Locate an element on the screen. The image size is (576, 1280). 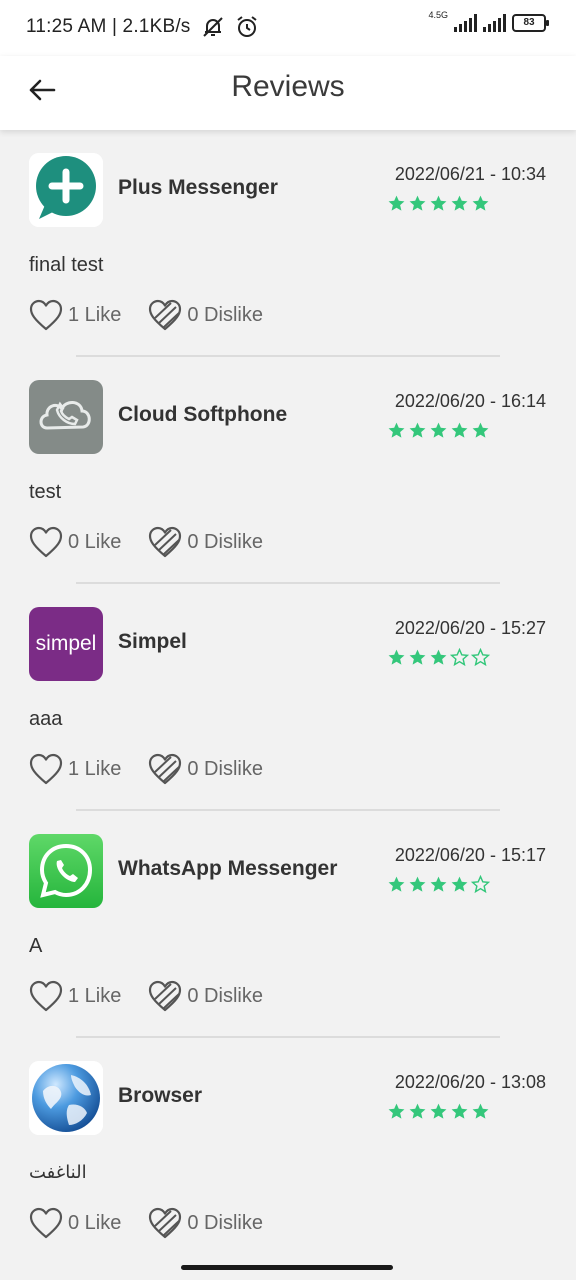
app-name: WhatsApp Messenger is located at coordinates (228, 868).